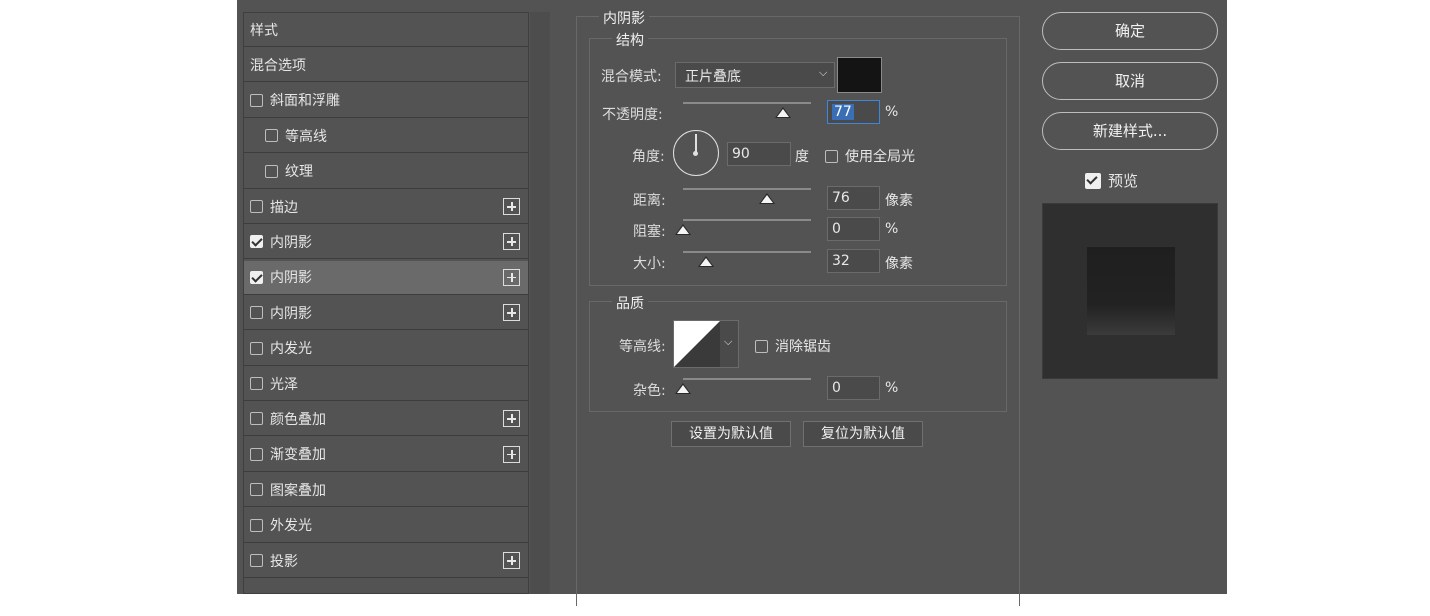  I want to click on global-light-checkbox: 使用全局光, so click(870, 156).